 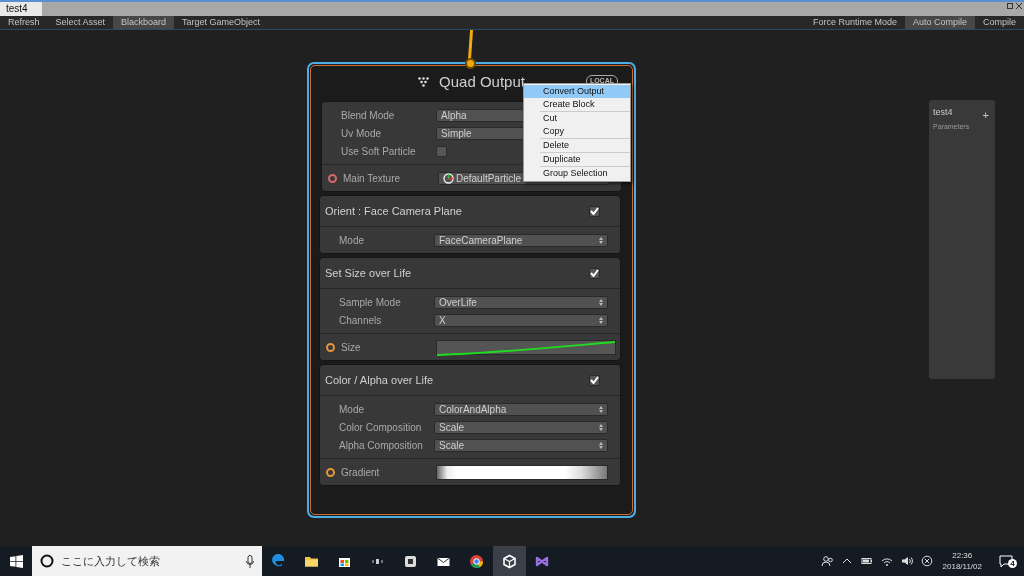 I want to click on block-title: Set Size over Life, so click(x=368, y=273).